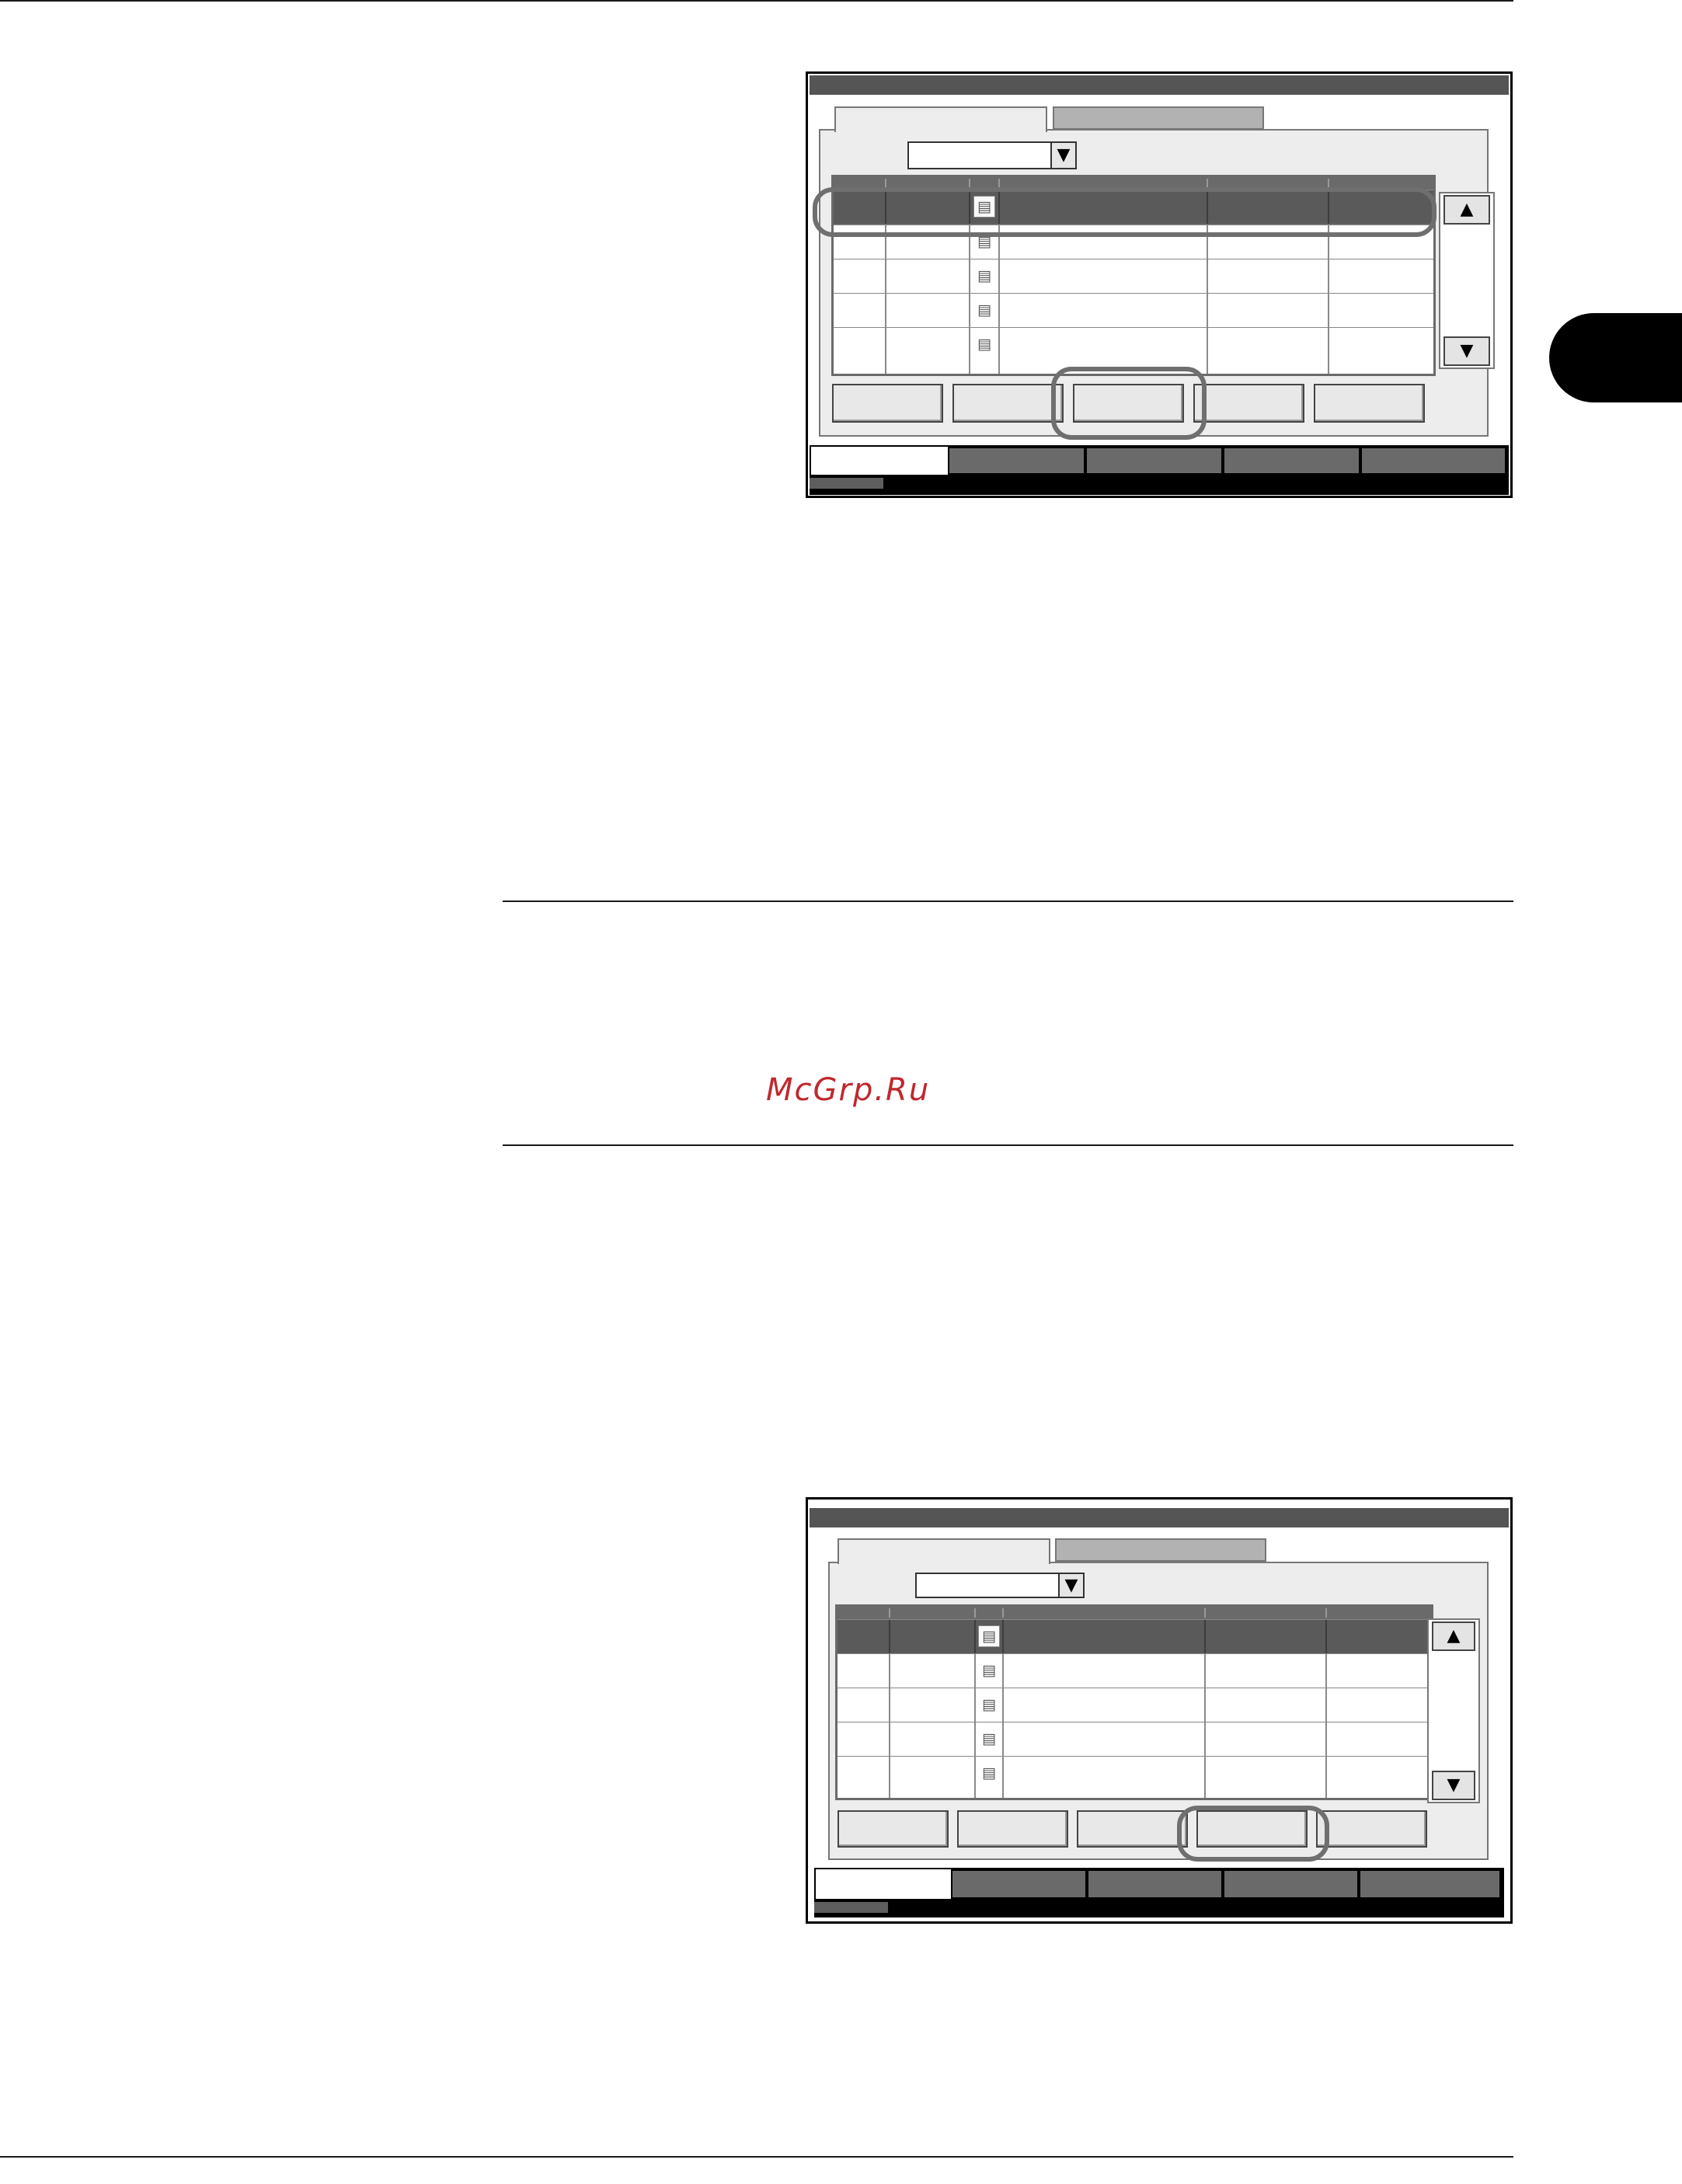 The image size is (1682, 2184). I want to click on bottom-rule, so click(756, 2157).